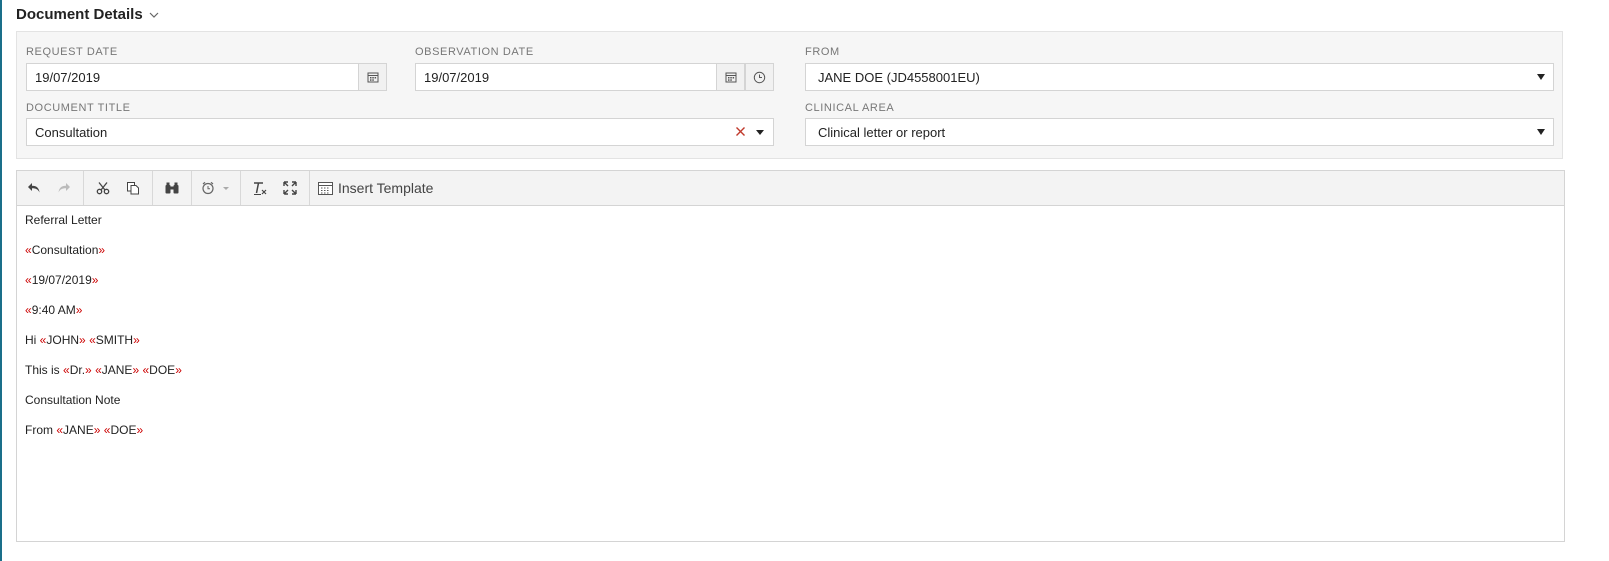 The height and width of the screenshot is (561, 1609). I want to click on clinical-area-value: Clinical letter or report, so click(882, 132).